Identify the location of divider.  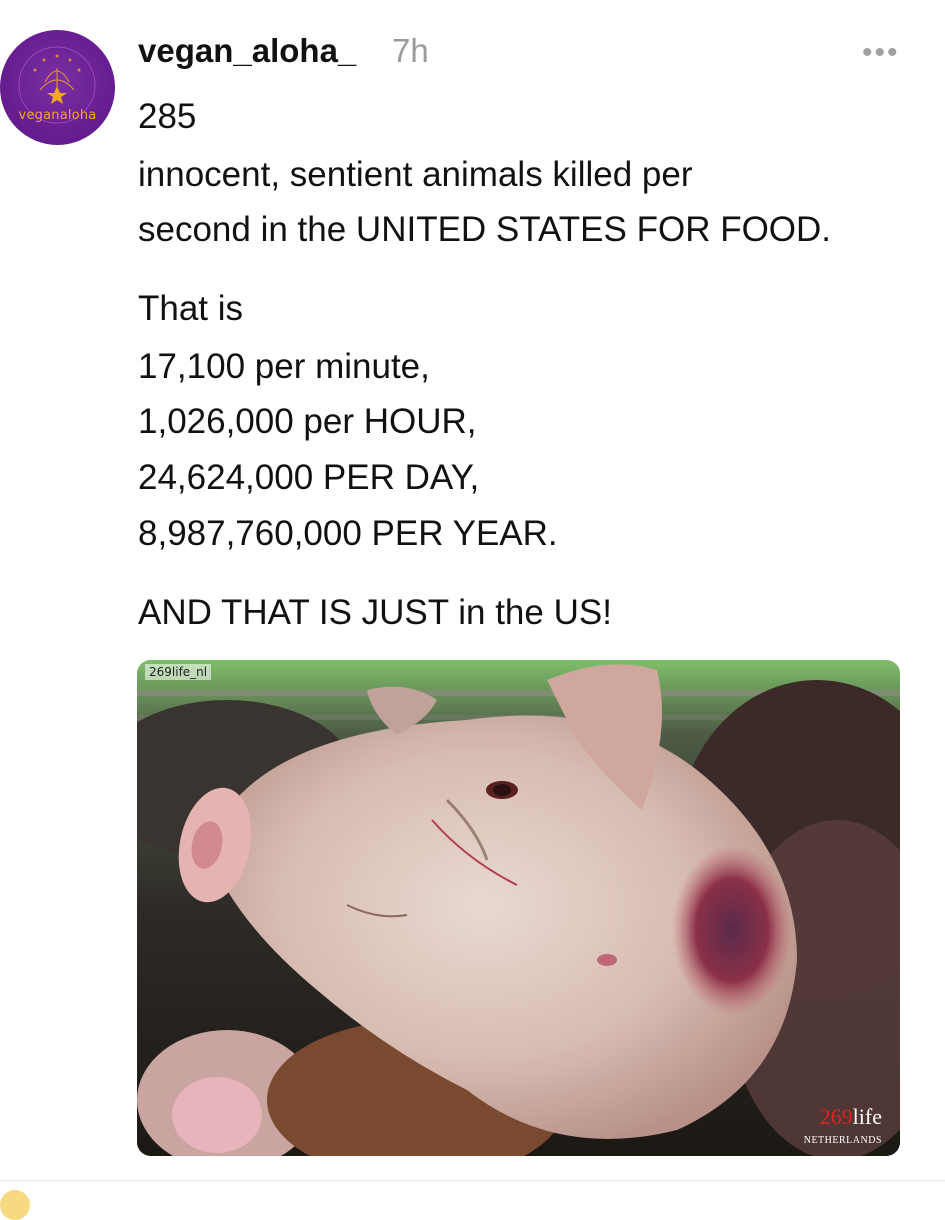
(472, 1180).